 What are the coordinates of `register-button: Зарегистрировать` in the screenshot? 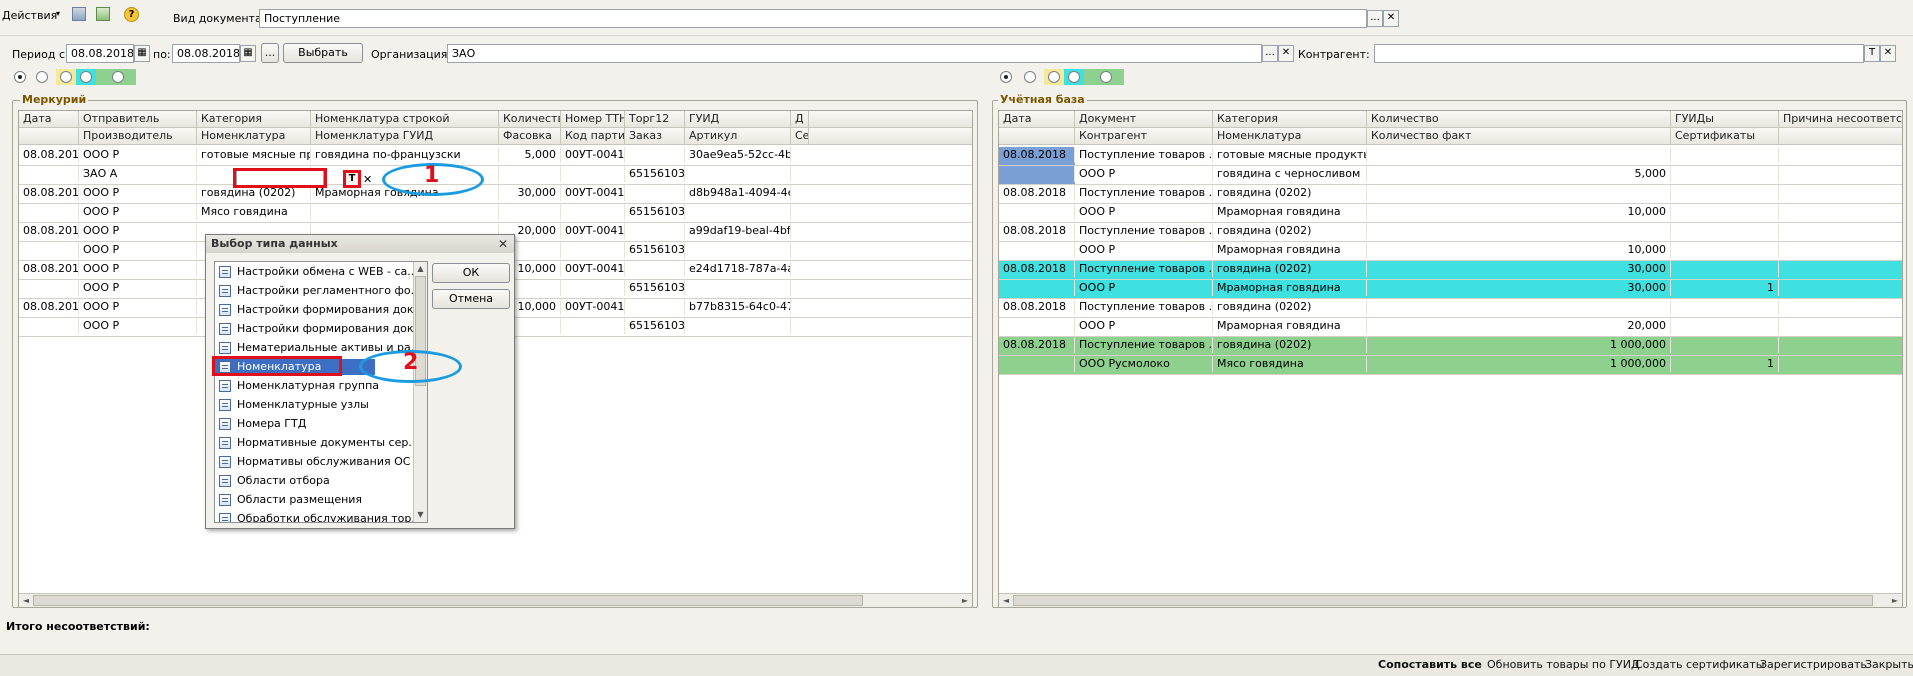 It's located at (1813, 664).